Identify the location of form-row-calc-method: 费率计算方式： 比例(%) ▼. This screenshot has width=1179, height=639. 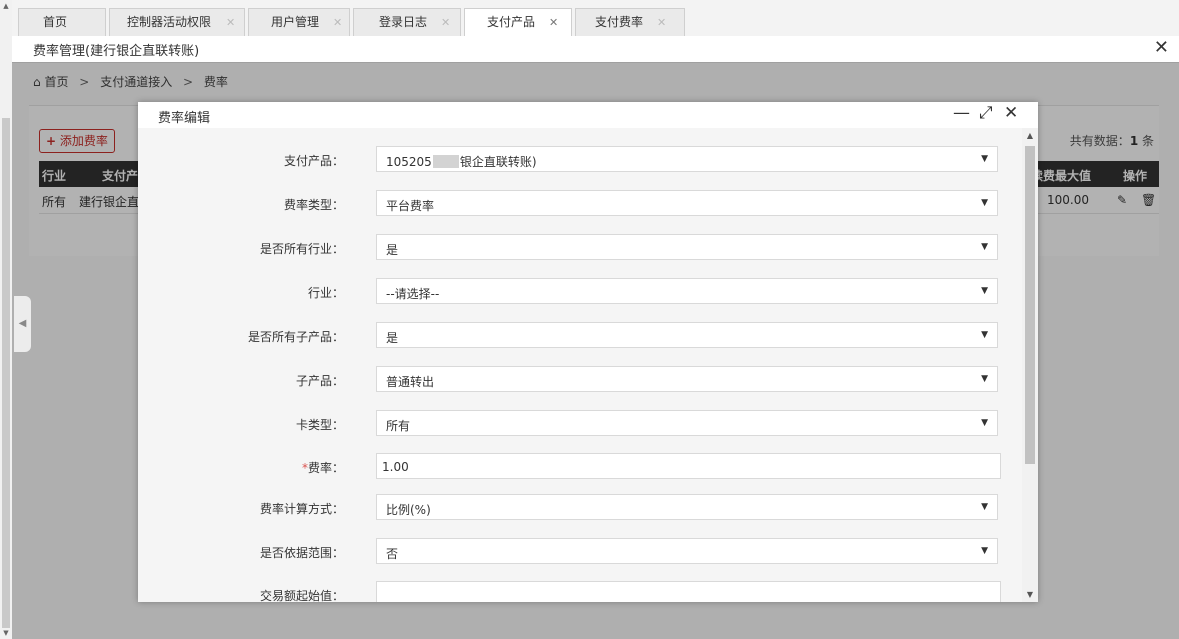
(580, 508).